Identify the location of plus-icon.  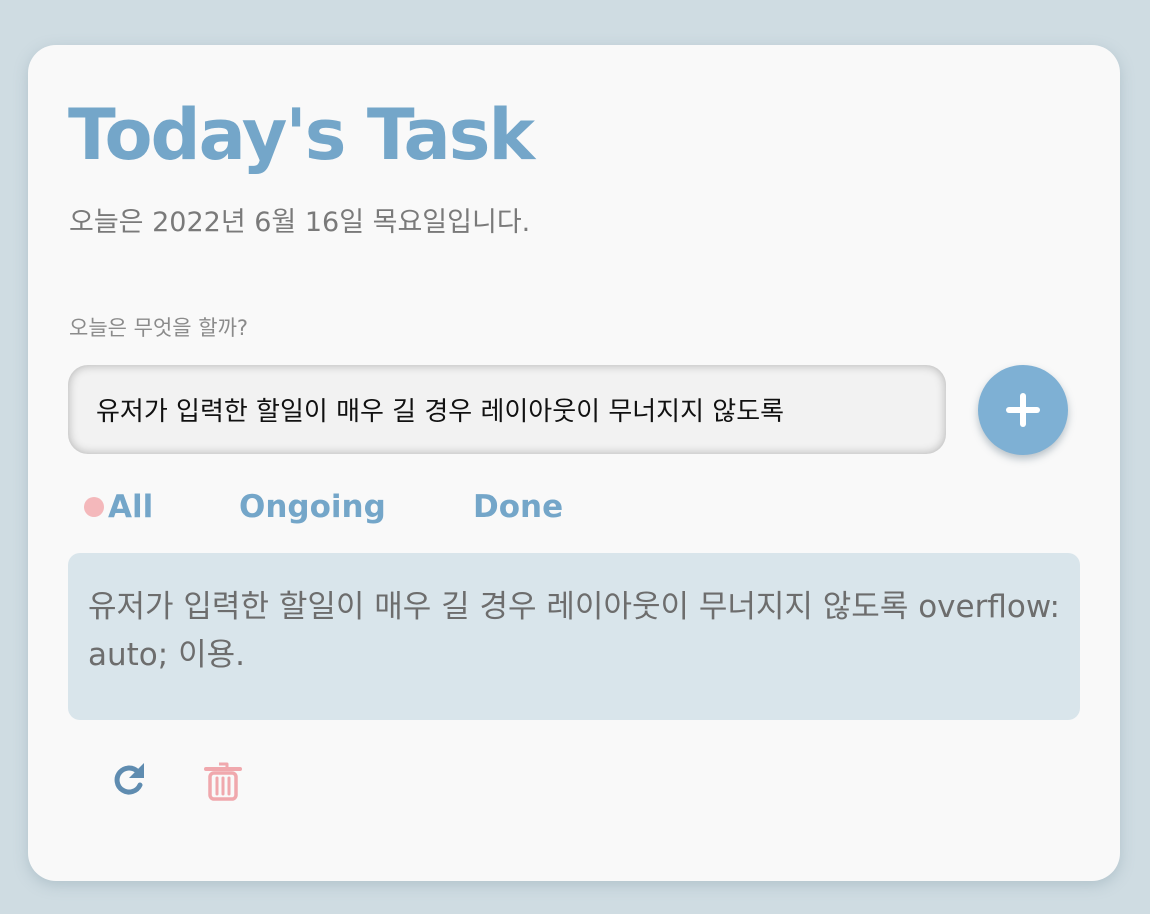
(1023, 410).